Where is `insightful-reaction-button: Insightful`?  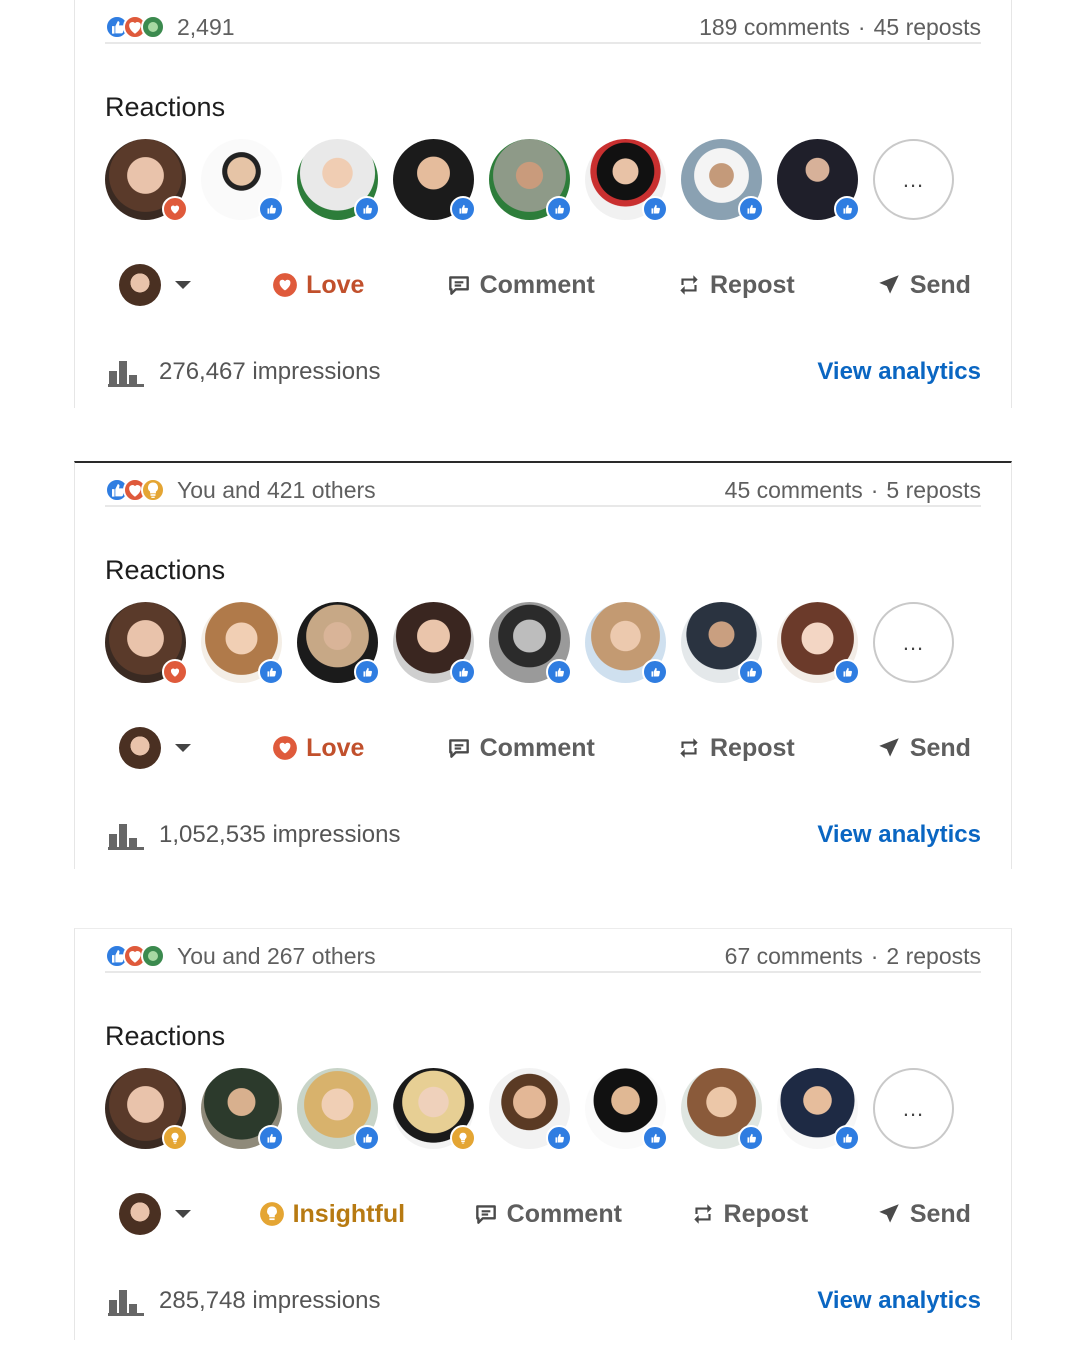
insightful-reaction-button: Insightful is located at coordinates (332, 1214).